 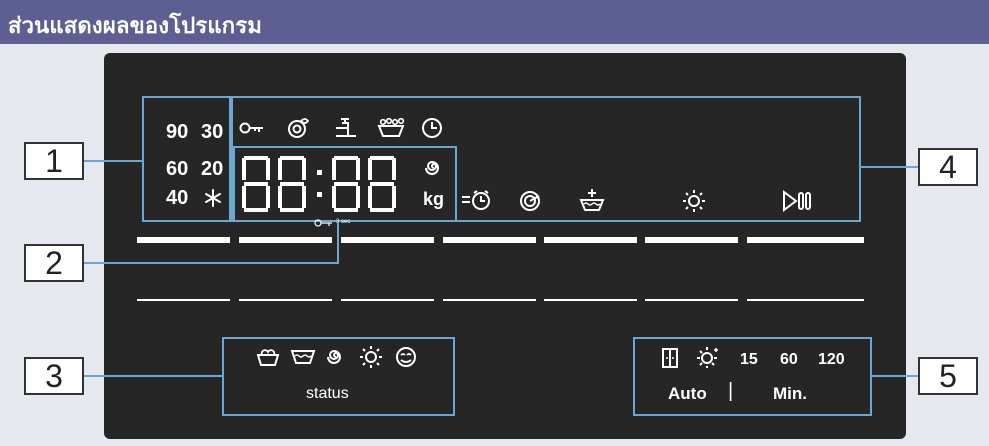 What do you see at coordinates (177, 198) in the screenshot?
I see `temp-40: 40` at bounding box center [177, 198].